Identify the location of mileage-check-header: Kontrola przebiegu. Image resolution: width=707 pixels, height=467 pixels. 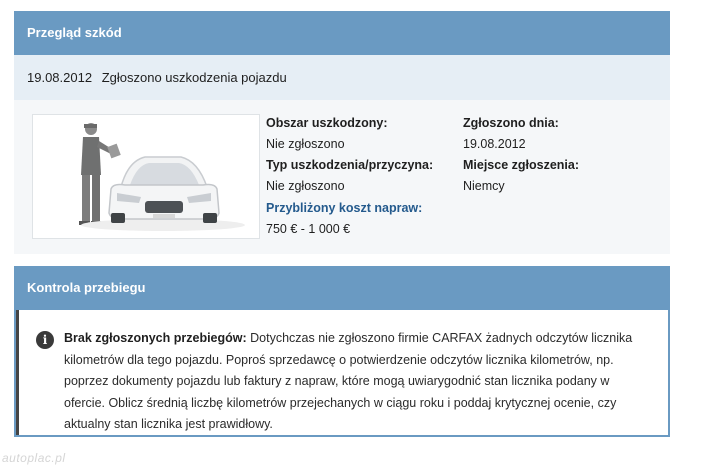
(342, 288).